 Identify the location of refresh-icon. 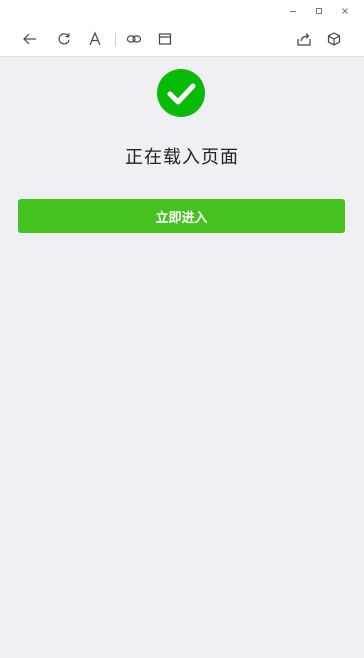
(64, 39).